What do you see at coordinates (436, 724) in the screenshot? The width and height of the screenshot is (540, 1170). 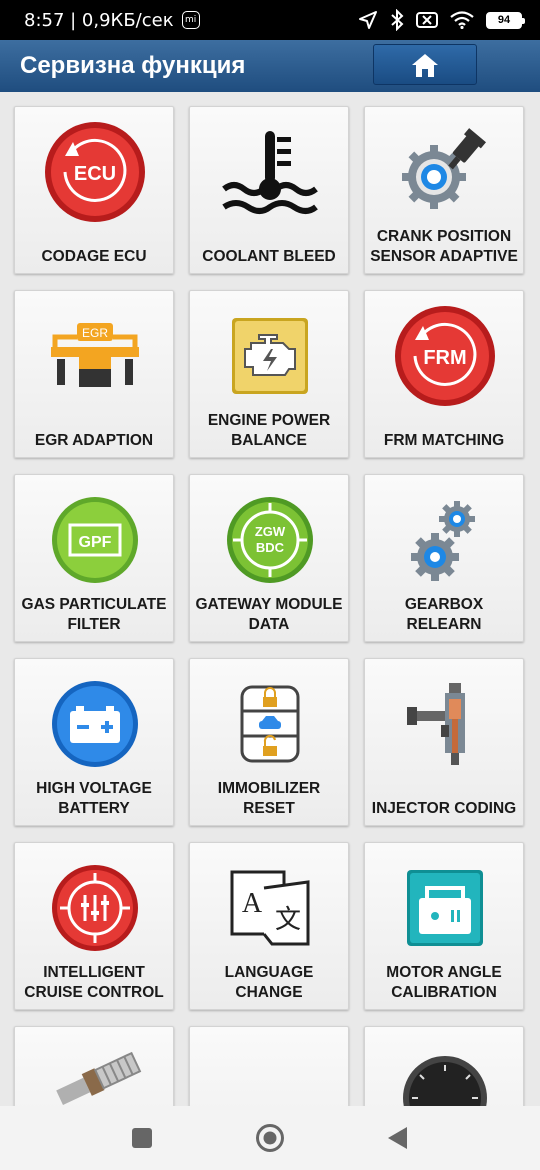 I see `injector-icon` at bounding box center [436, 724].